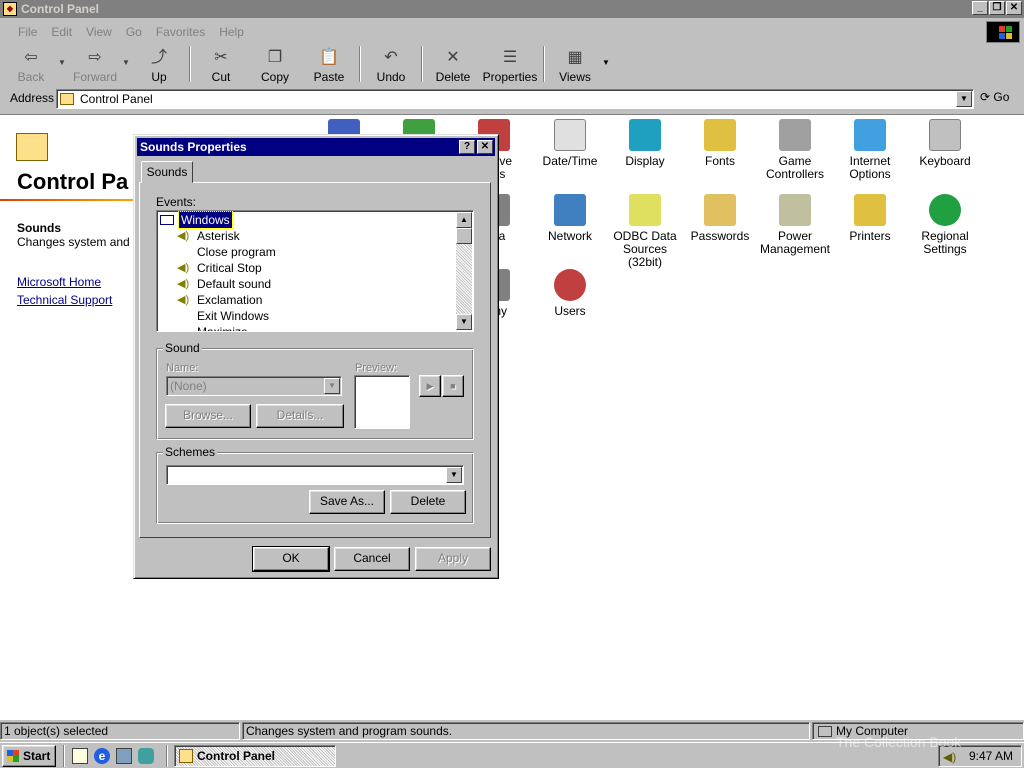  I want to click on fonts-icon, so click(720, 135).